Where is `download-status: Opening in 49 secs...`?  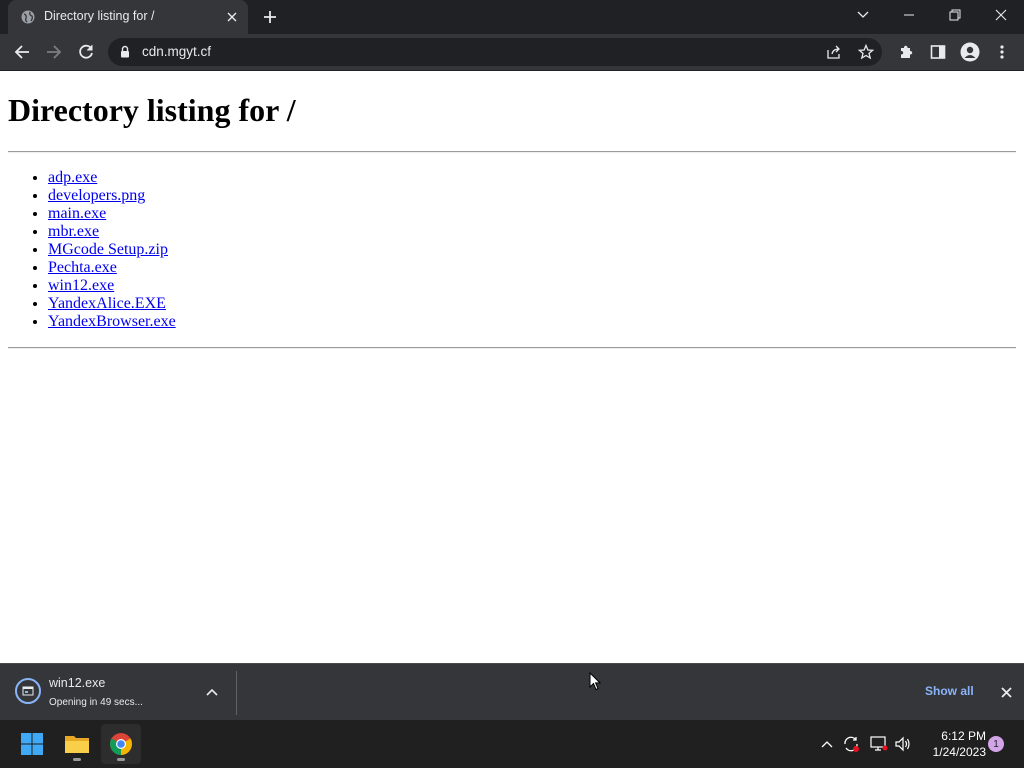
download-status: Opening in 49 secs... is located at coordinates (96, 702).